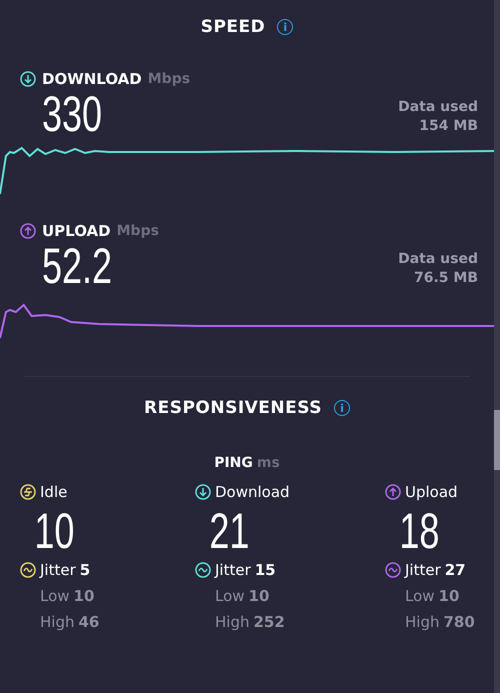  I want to click on speed-value: 52.2, so click(77, 266).